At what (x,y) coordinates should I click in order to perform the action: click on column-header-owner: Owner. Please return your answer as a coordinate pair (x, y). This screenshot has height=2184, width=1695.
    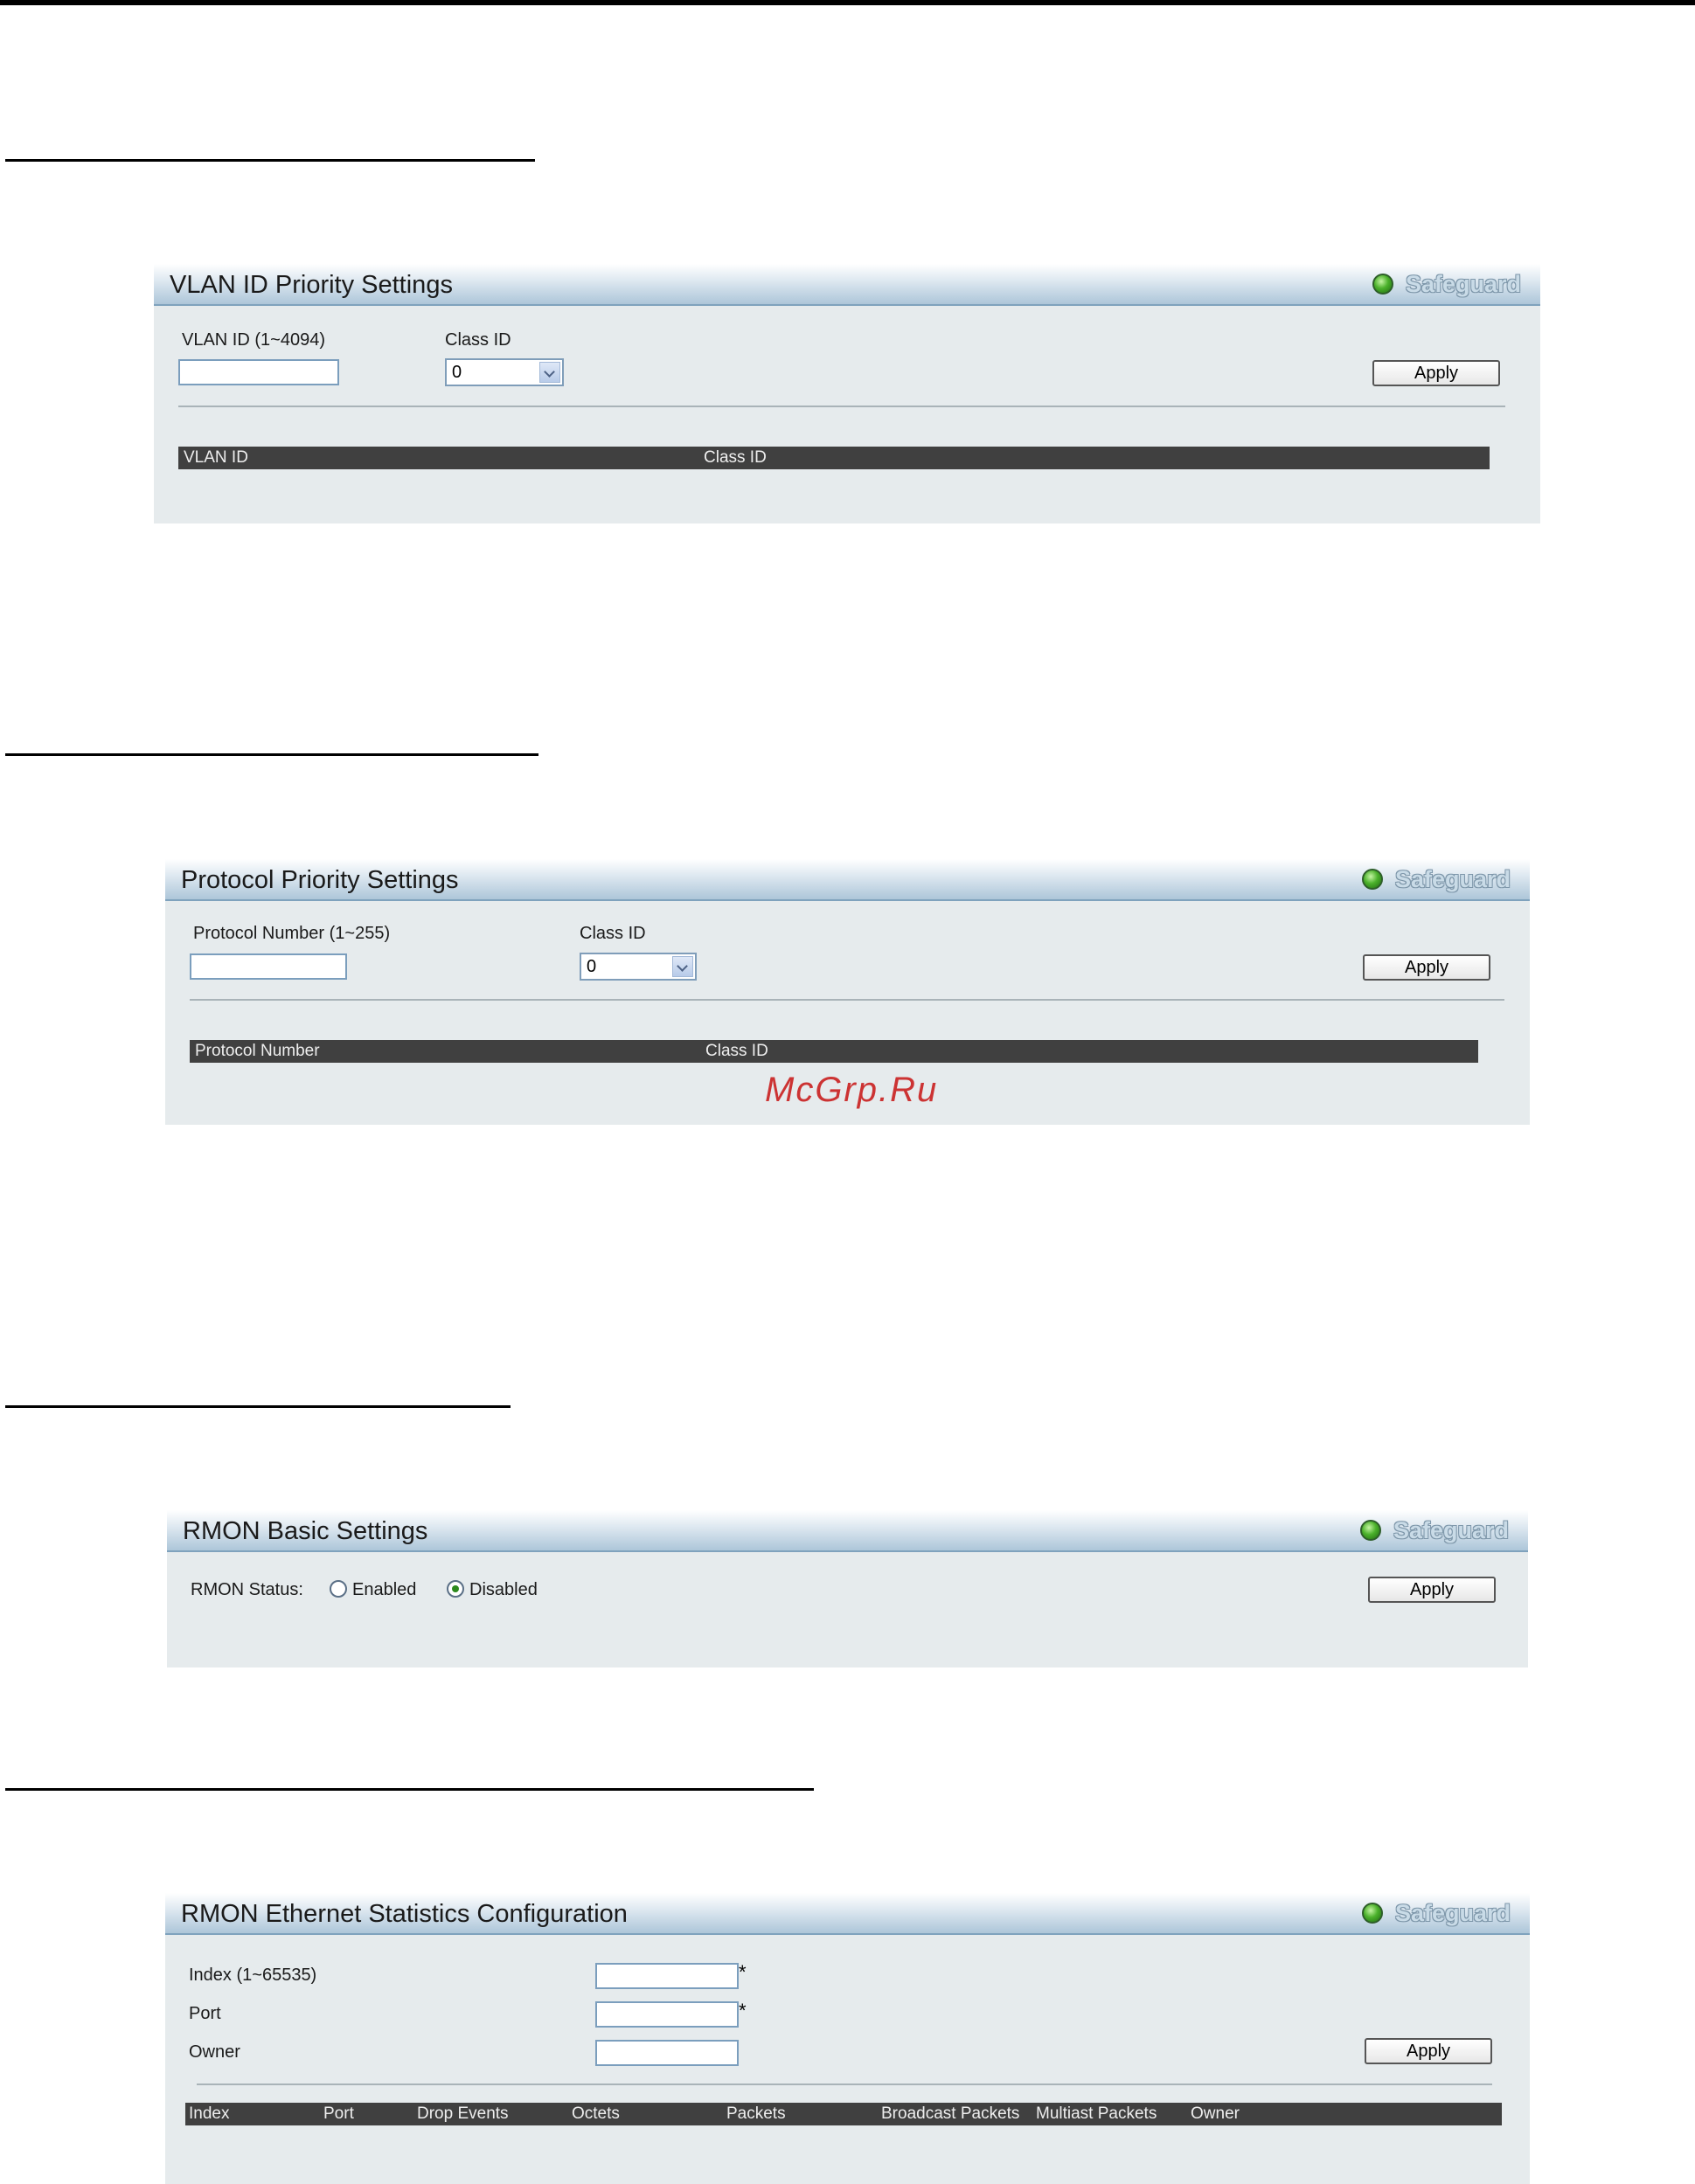
    Looking at the image, I should click on (1215, 2113).